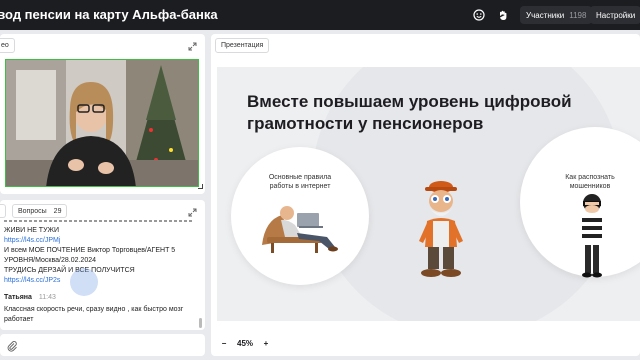 The width and height of the screenshot is (640, 360). Describe the element at coordinates (19, 319) in the screenshot. I see `message-text: работает` at that location.